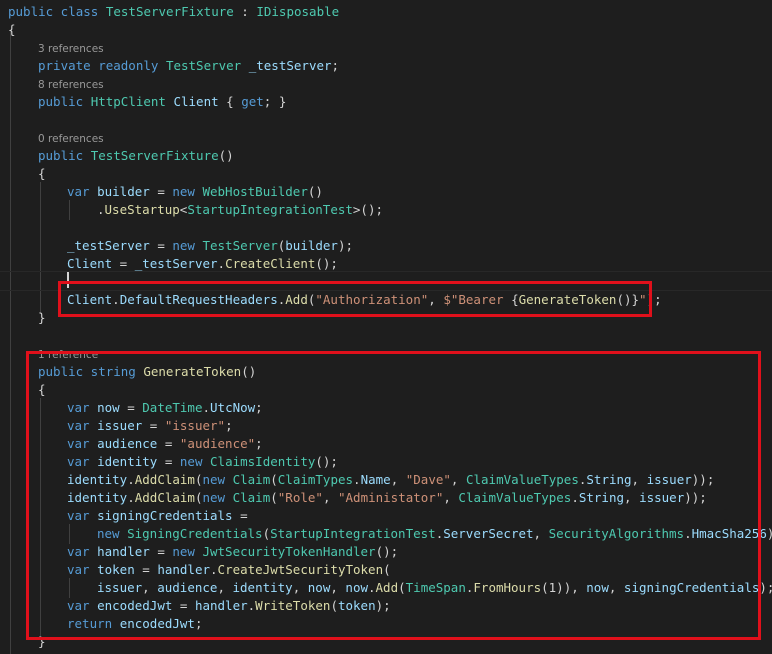  Describe the element at coordinates (252, 101) in the screenshot. I see `keyword-token: get` at that location.